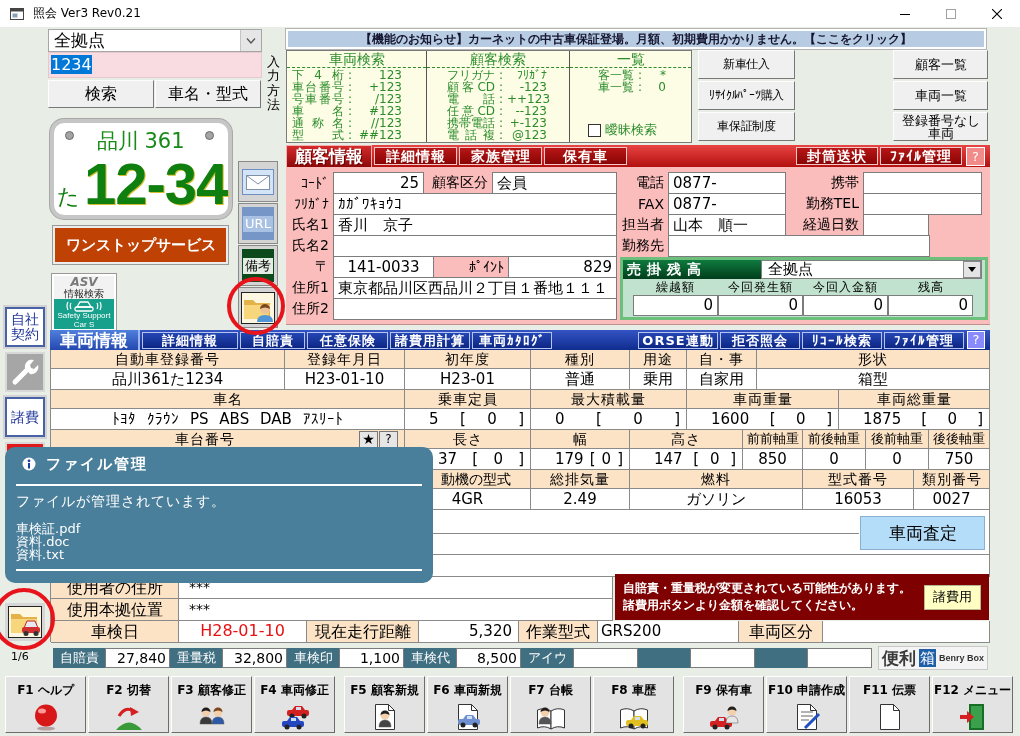 The height and width of the screenshot is (736, 1020). I want to click on function-key-button: F8 車歴, so click(633, 704).